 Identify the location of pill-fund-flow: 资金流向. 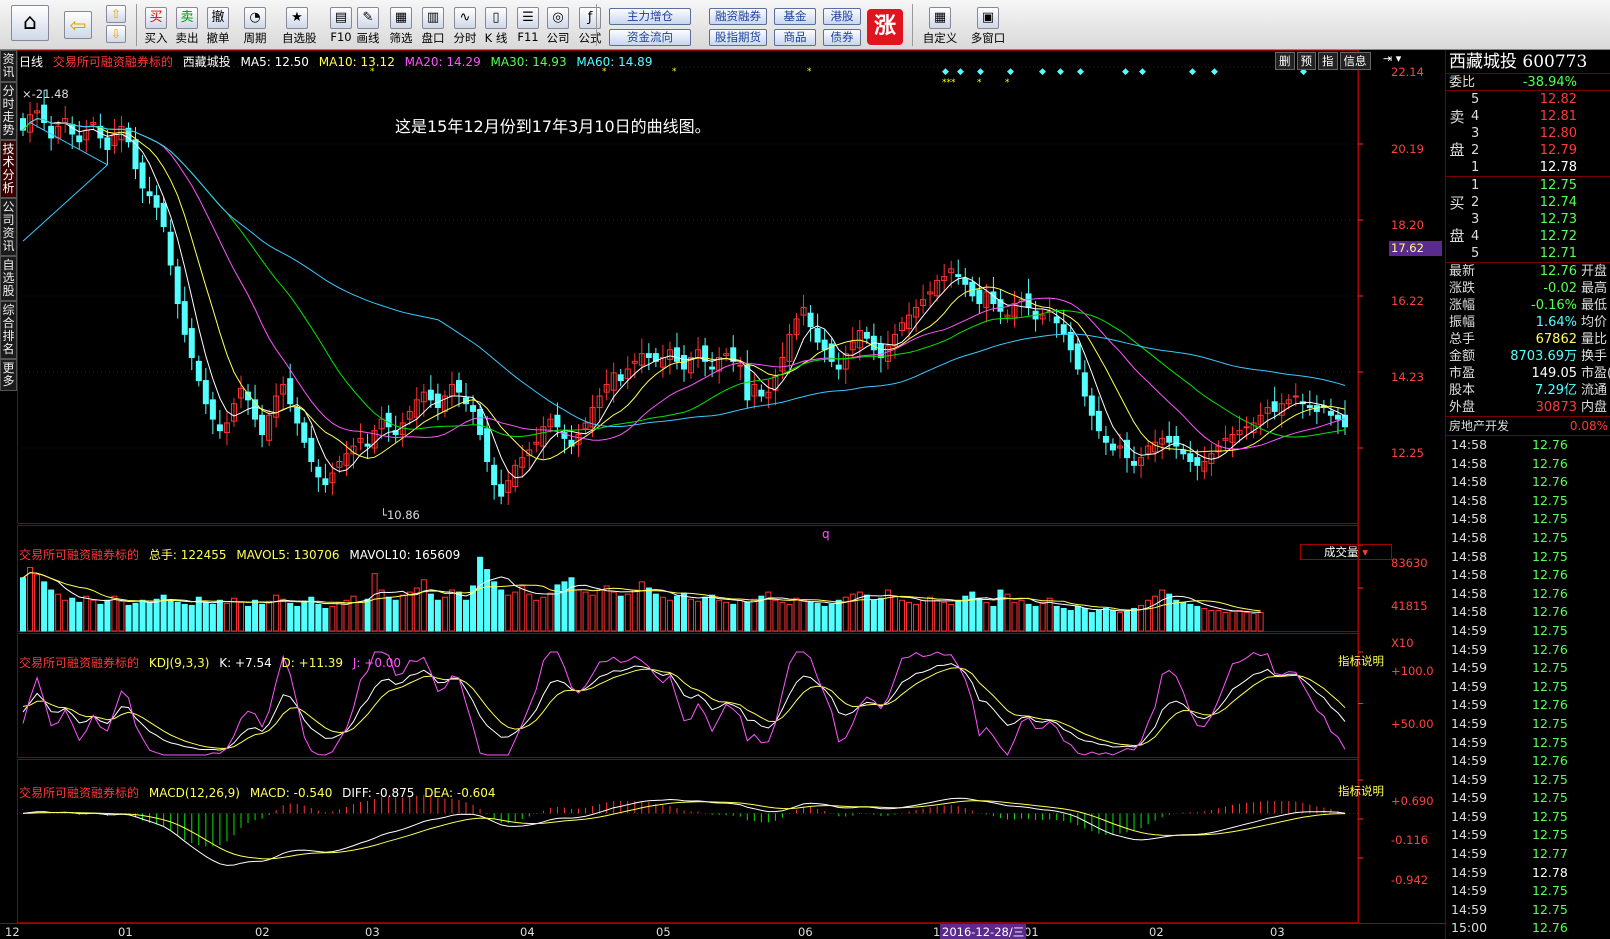
(650, 37).